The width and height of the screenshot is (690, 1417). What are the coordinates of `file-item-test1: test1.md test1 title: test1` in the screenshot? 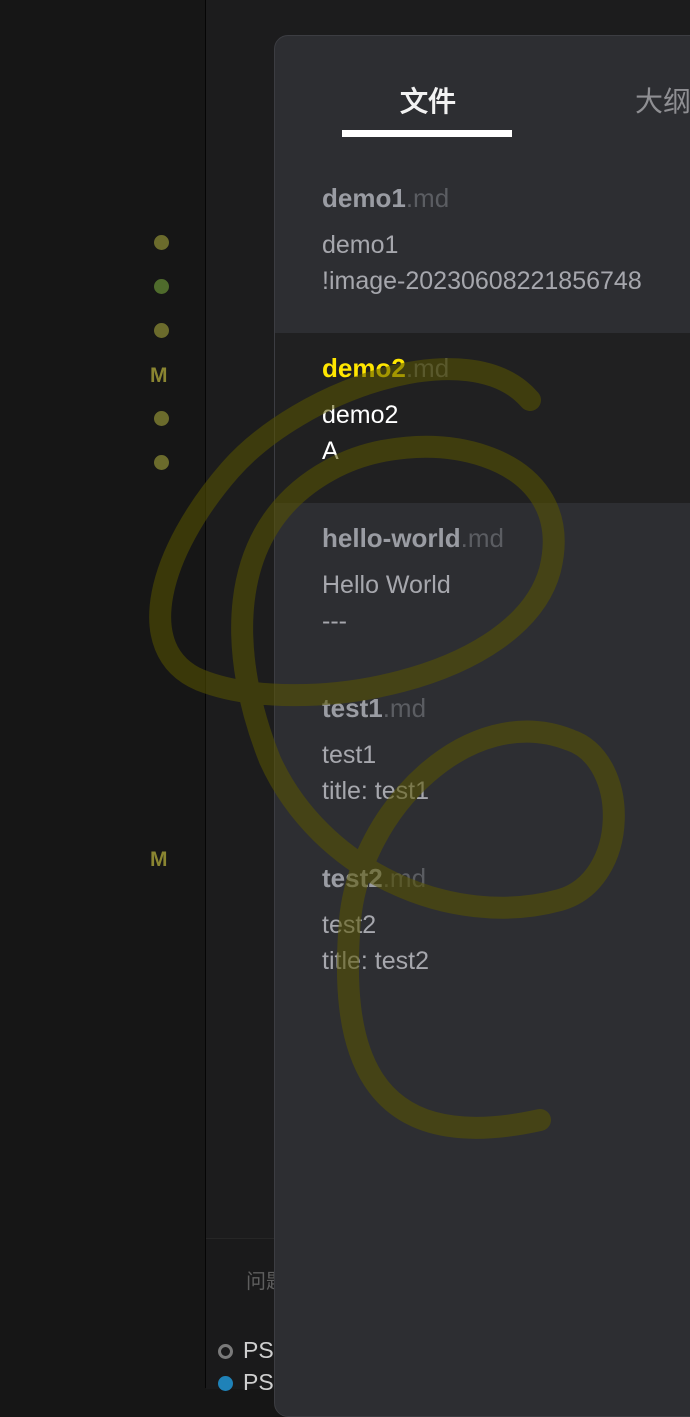 It's located at (482, 758).